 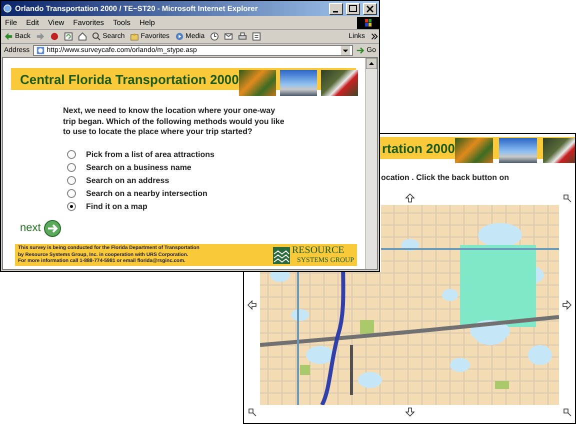 What do you see at coordinates (216, 154) in the screenshot?
I see `radio-option: Pick from a list of area attractions` at bounding box center [216, 154].